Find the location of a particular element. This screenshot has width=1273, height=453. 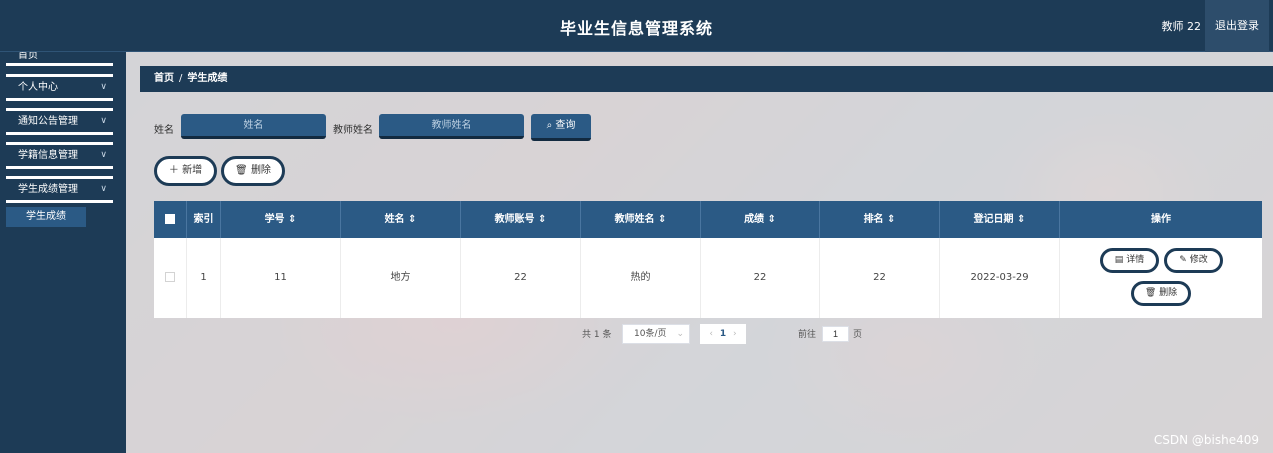

cell-rank: 22 is located at coordinates (880, 278).